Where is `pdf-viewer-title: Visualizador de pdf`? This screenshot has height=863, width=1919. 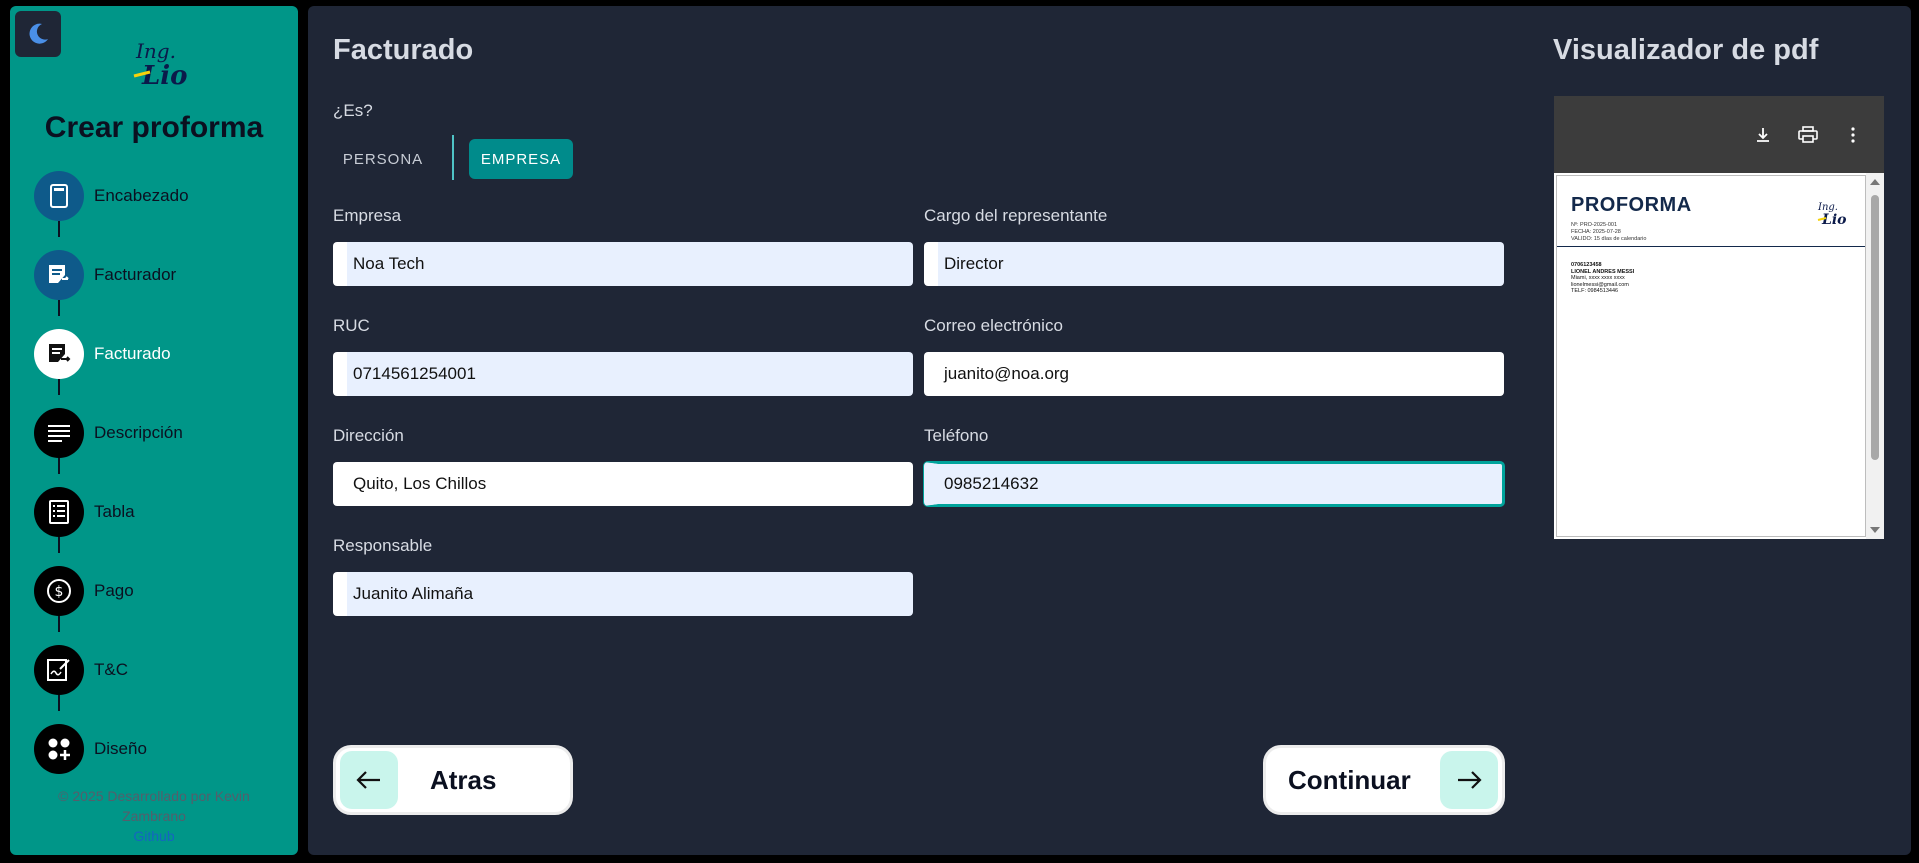
pdf-viewer-title: Visualizador de pdf is located at coordinates (1686, 50).